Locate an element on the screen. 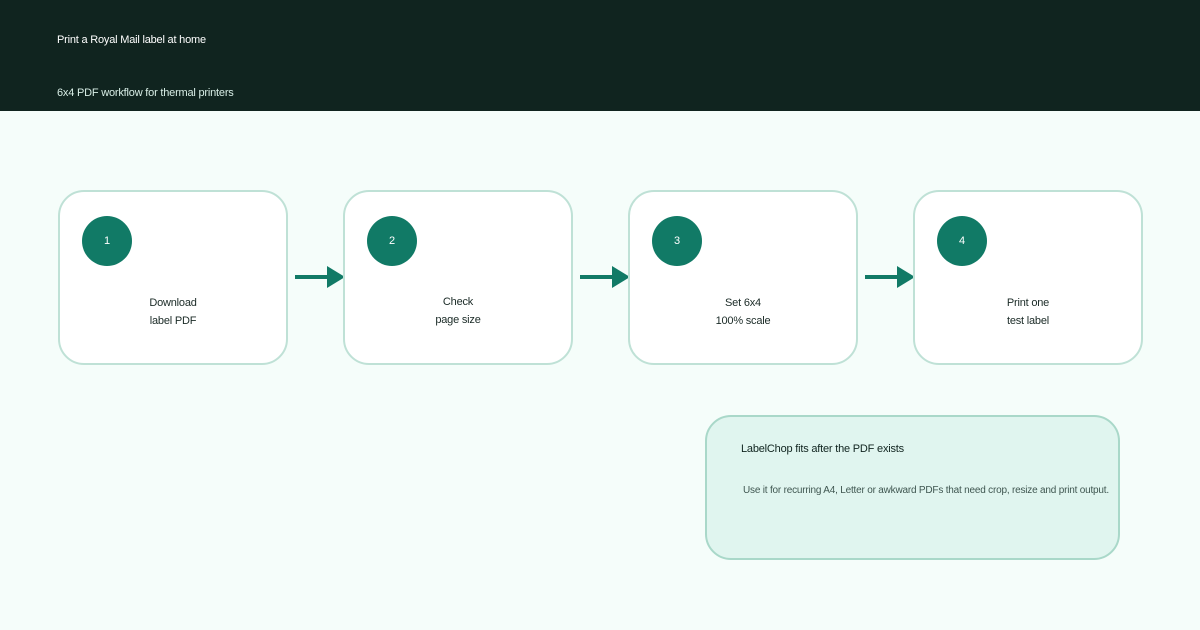 The image size is (1200, 630). step-label-line2: page size is located at coordinates (458, 320).